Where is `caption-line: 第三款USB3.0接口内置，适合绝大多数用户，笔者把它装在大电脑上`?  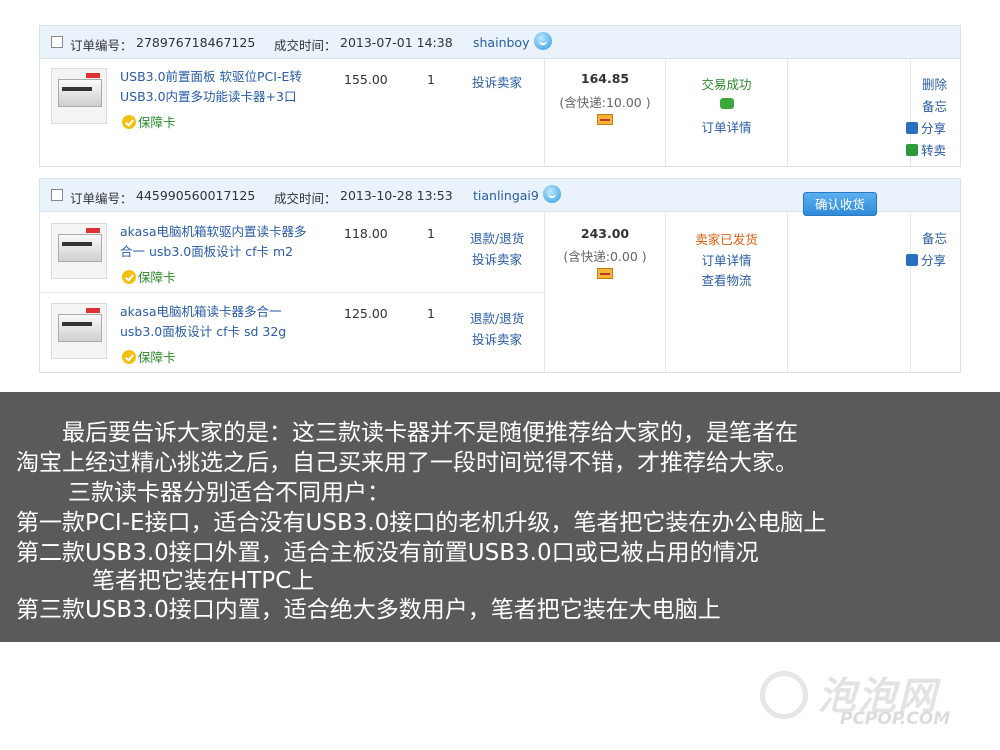
caption-line: 第三款USB3.0接口内置，适合绝大多数用户，笔者把它装在大电脑上 is located at coordinates (368, 610).